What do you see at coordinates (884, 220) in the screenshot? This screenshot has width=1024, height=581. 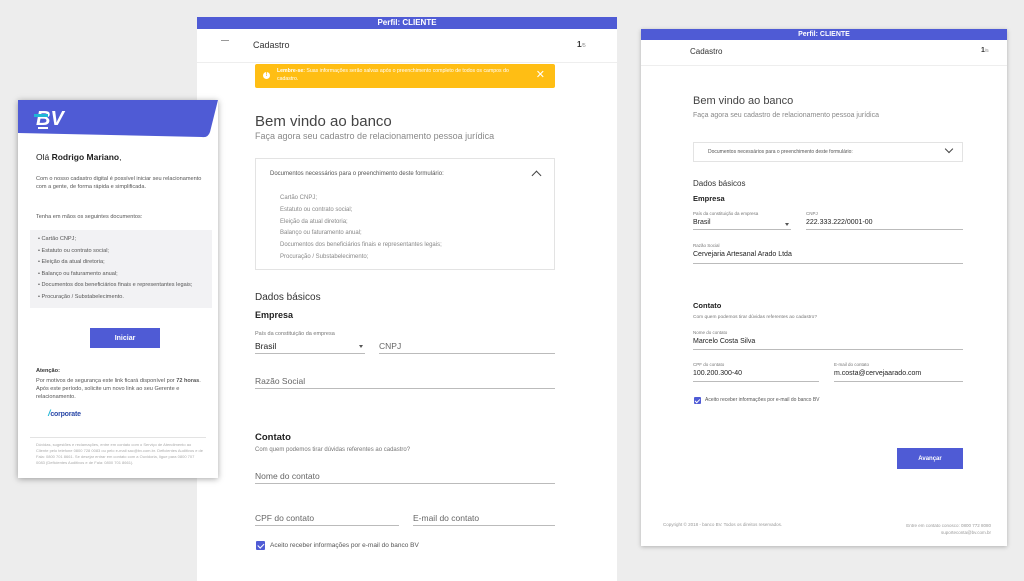 I see `cnpj-input: CNPJ 222.333.222/0001-00` at bounding box center [884, 220].